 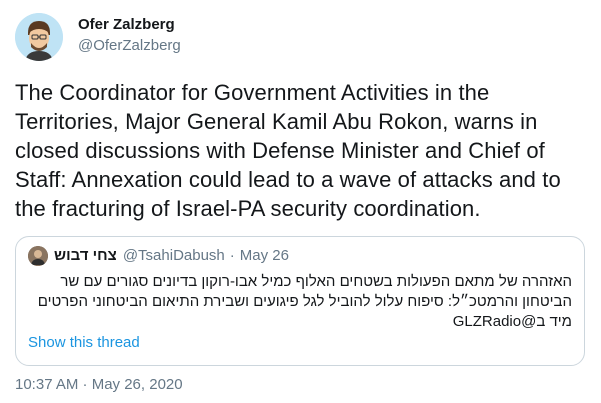 I want to click on show-thread-link: Show this thread, so click(x=84, y=343).